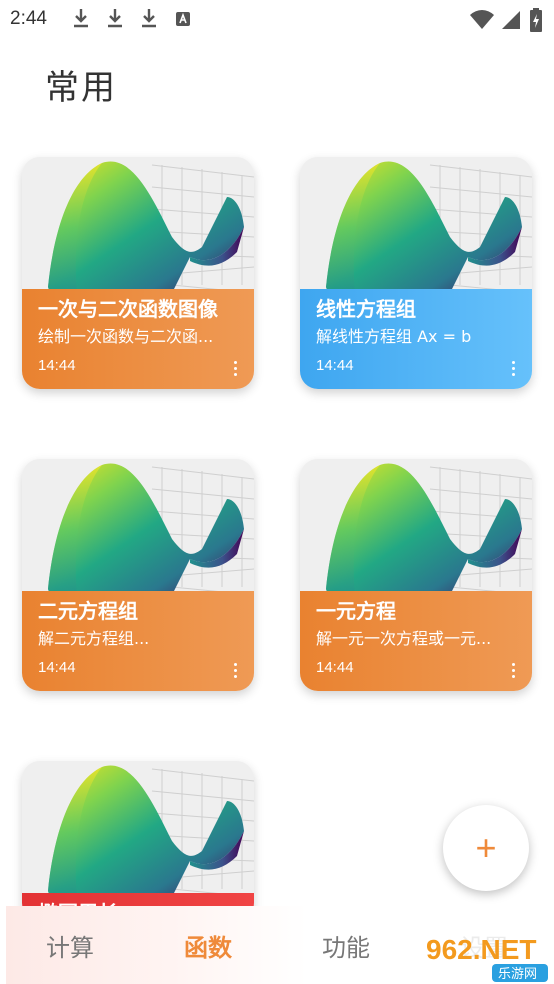 This screenshot has height=984, width=554. I want to click on plus-icon: +, so click(486, 847).